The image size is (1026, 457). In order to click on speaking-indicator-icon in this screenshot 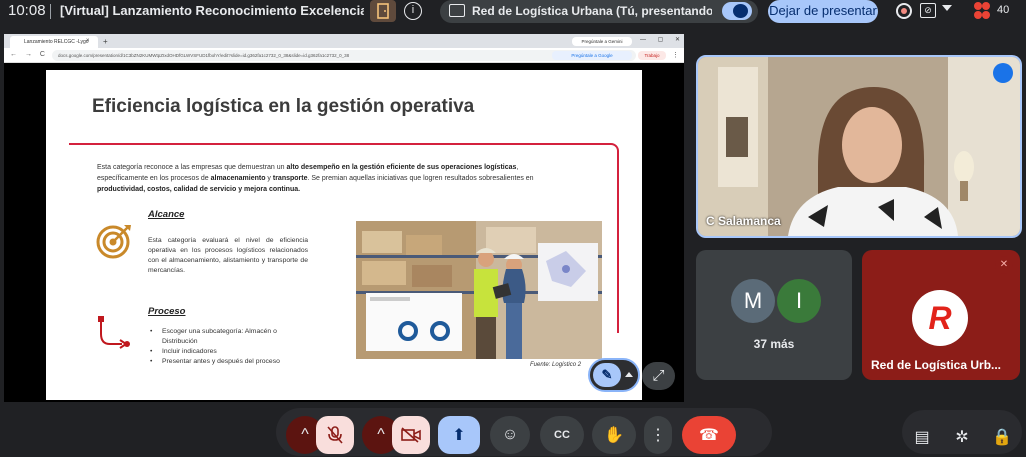, I will do `click(1003, 73)`.